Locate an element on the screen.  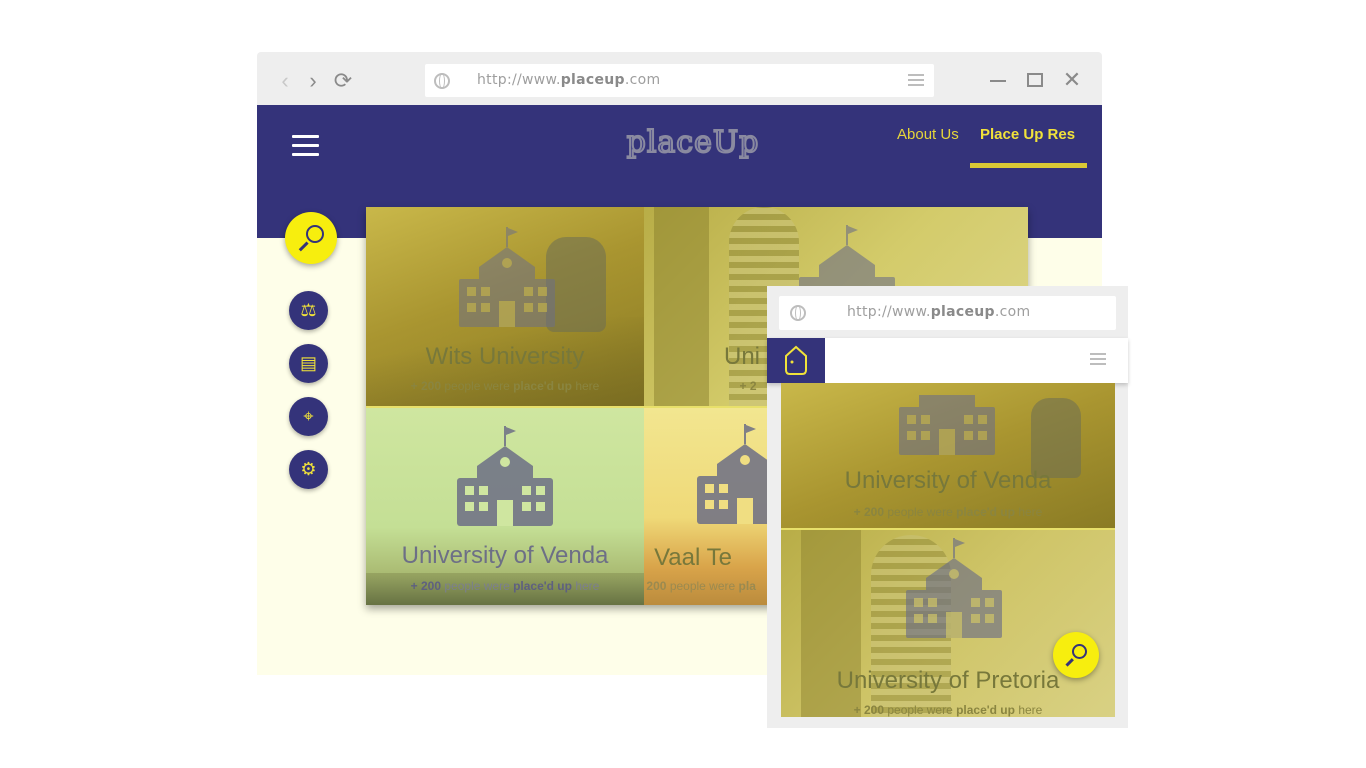
placed-up-text: pla is located at coordinates (747, 586).